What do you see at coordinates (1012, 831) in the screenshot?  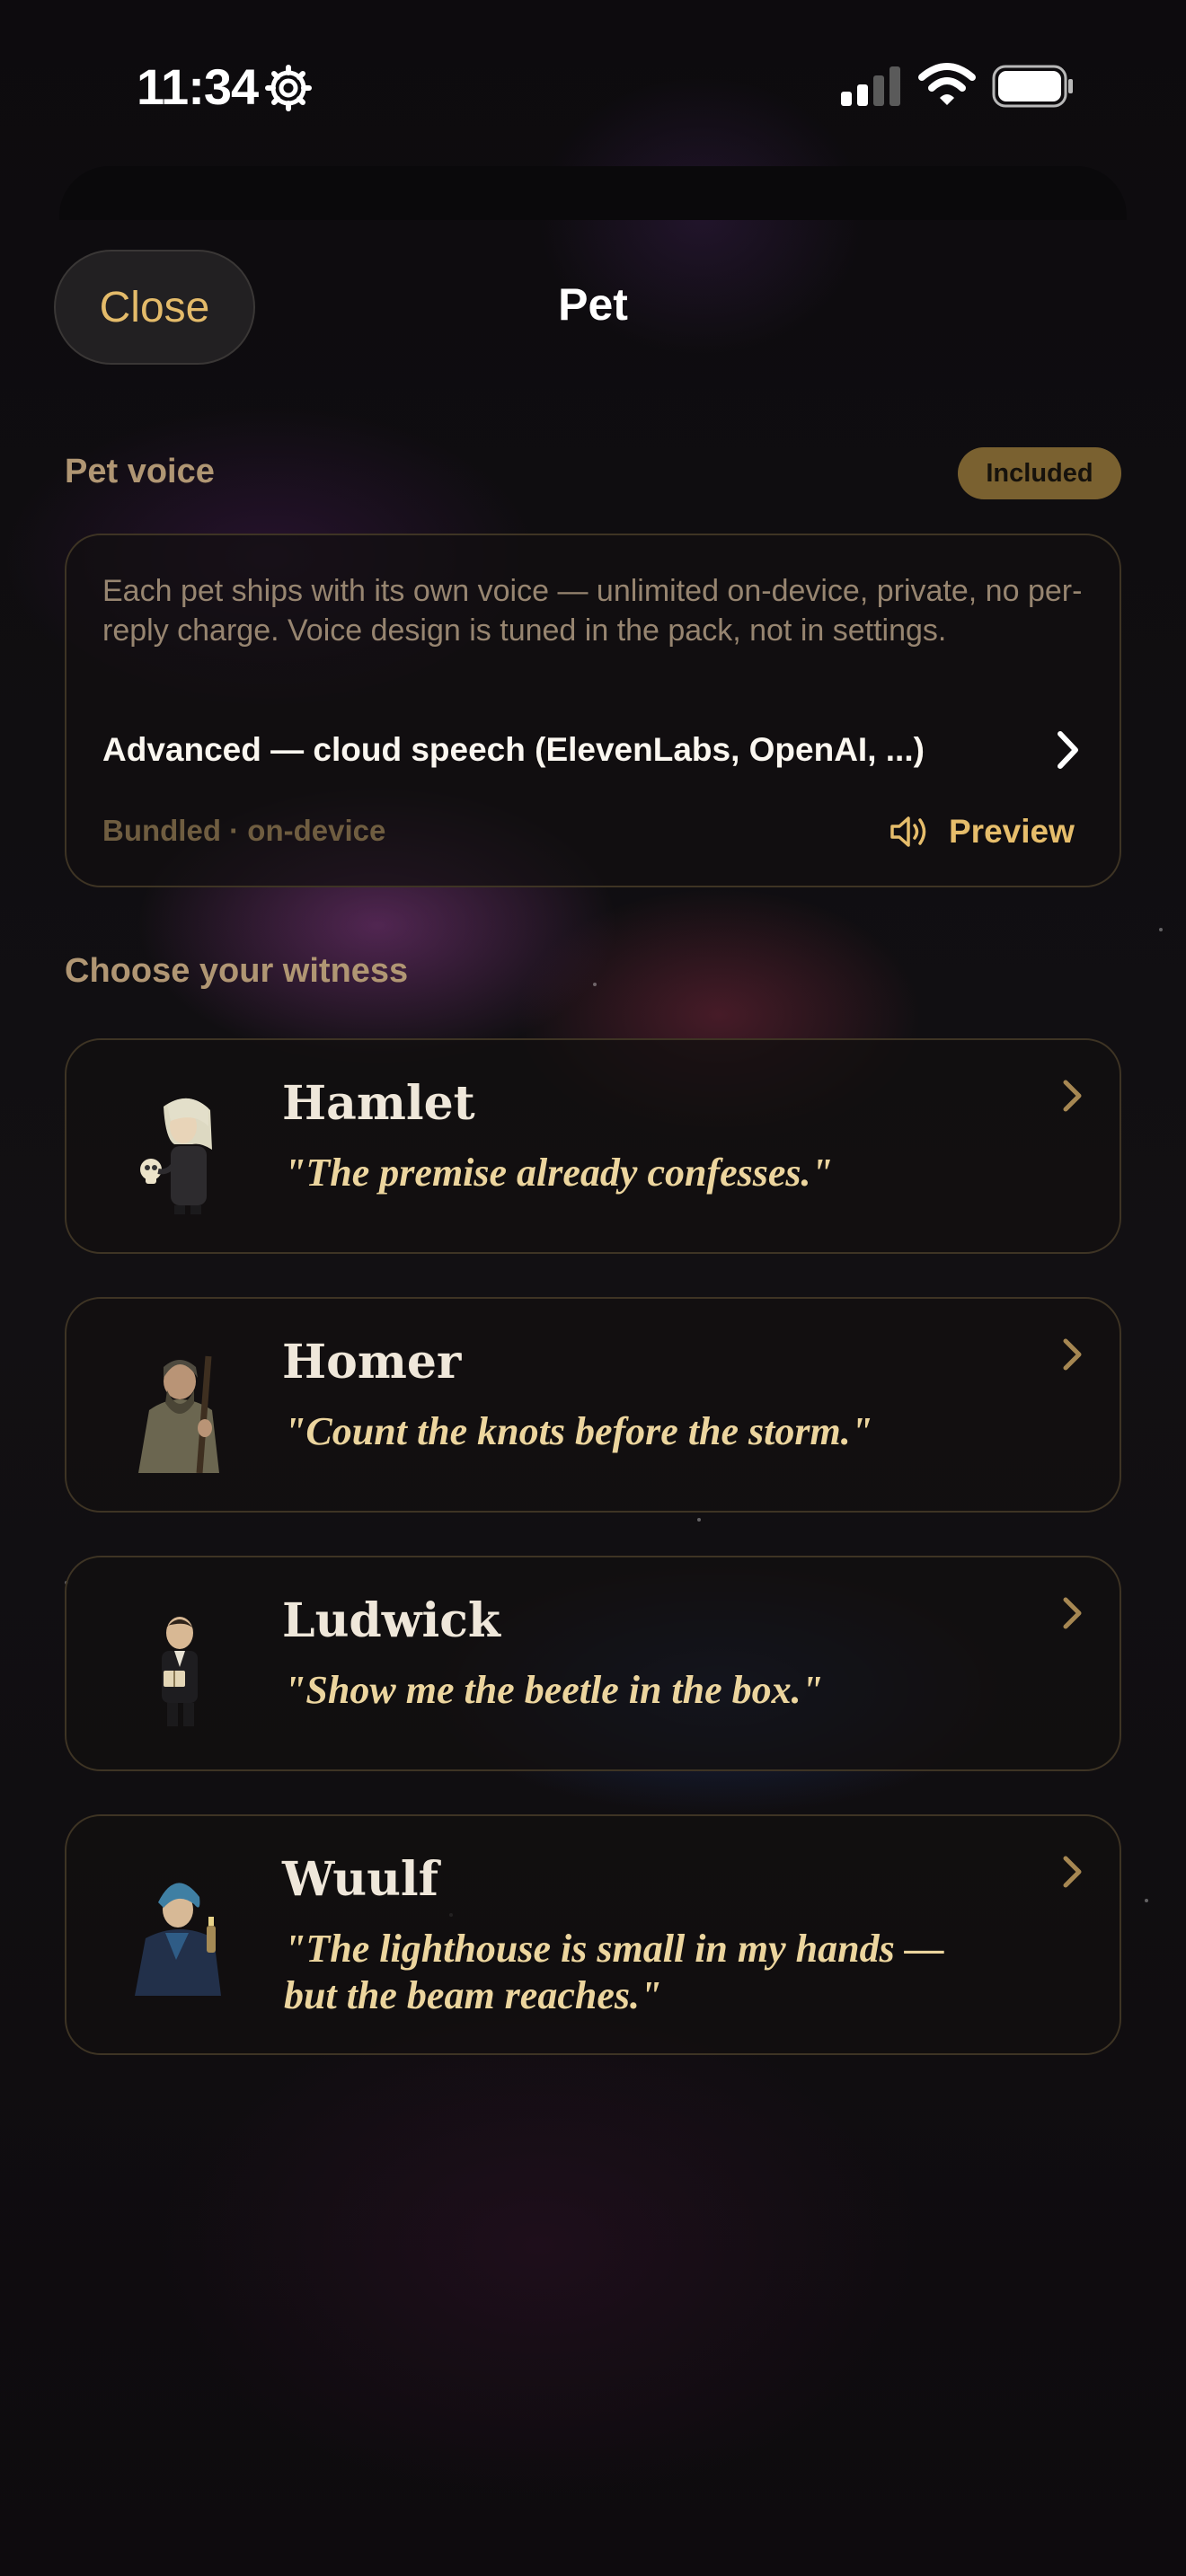 I see `preview-label: Preview` at bounding box center [1012, 831].